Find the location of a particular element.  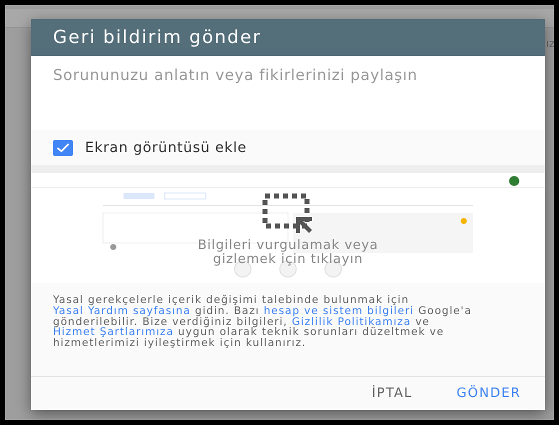

dialog-title: Geri bildirim gönder is located at coordinates (157, 37).